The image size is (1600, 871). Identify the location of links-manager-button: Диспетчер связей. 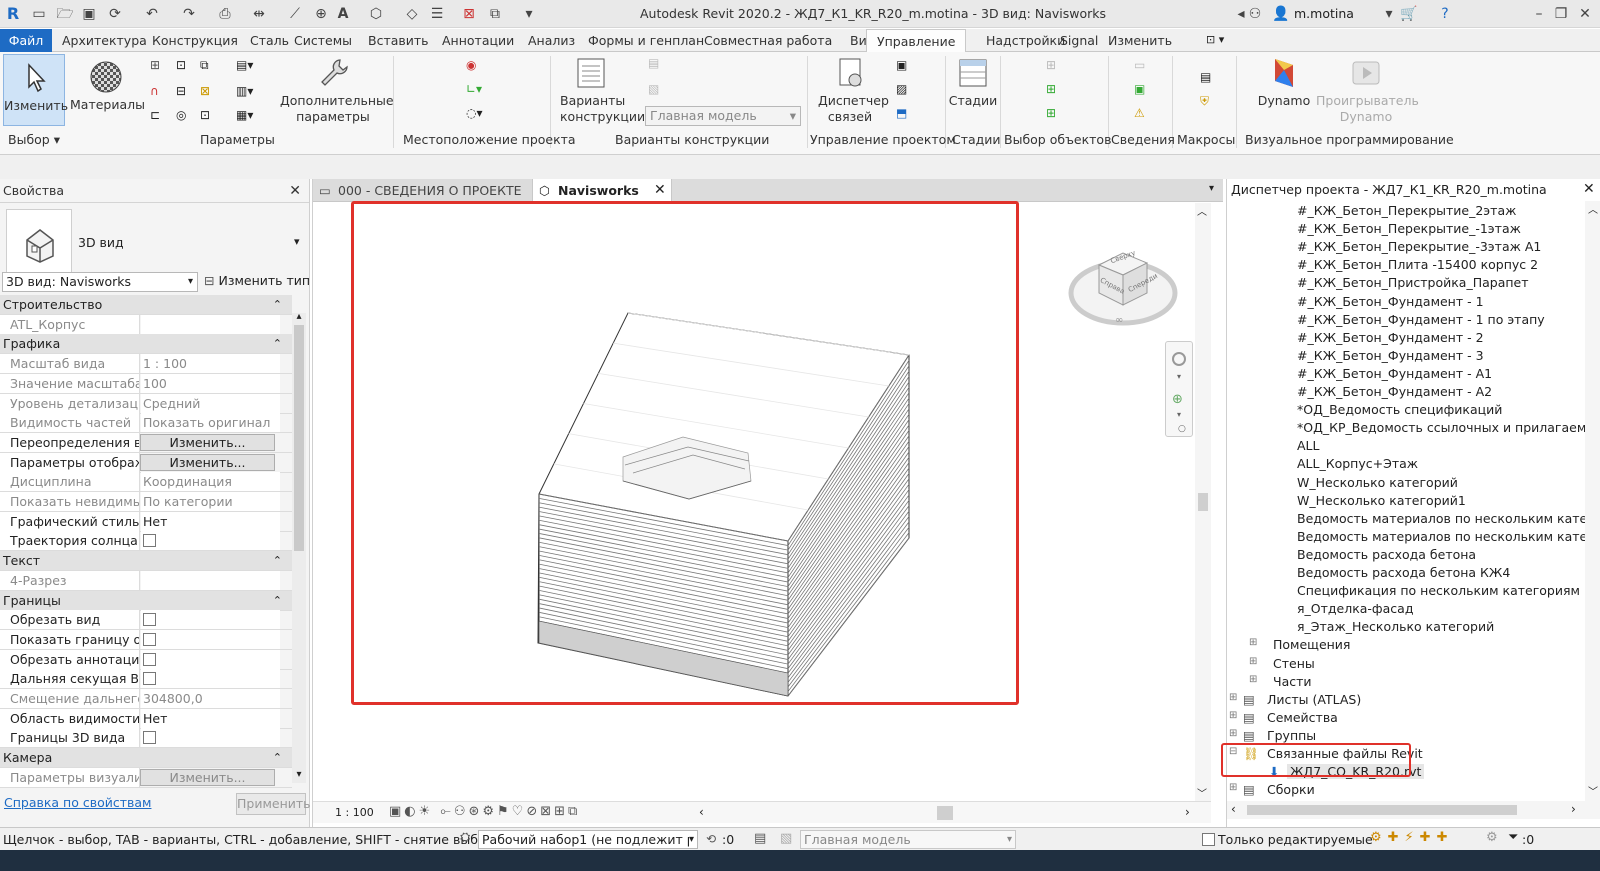
(853, 90).